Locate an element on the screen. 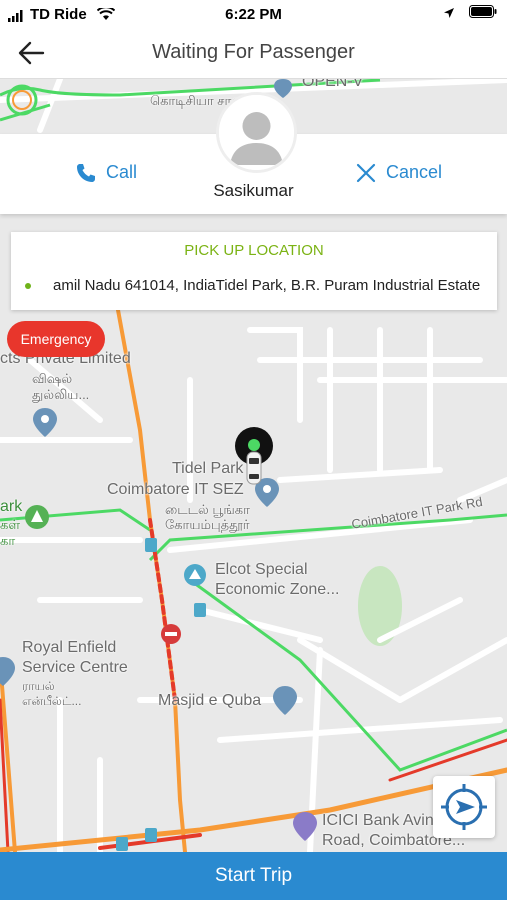 This screenshot has width=507, height=900. nav-bar: Waiting For Passenger is located at coordinates (253, 53).